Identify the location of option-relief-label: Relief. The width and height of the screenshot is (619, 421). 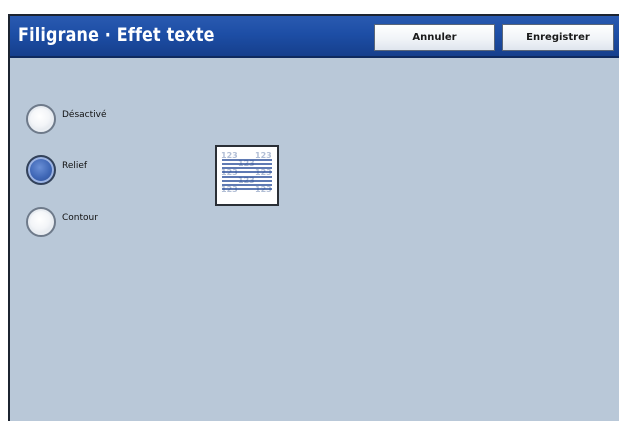
(75, 166).